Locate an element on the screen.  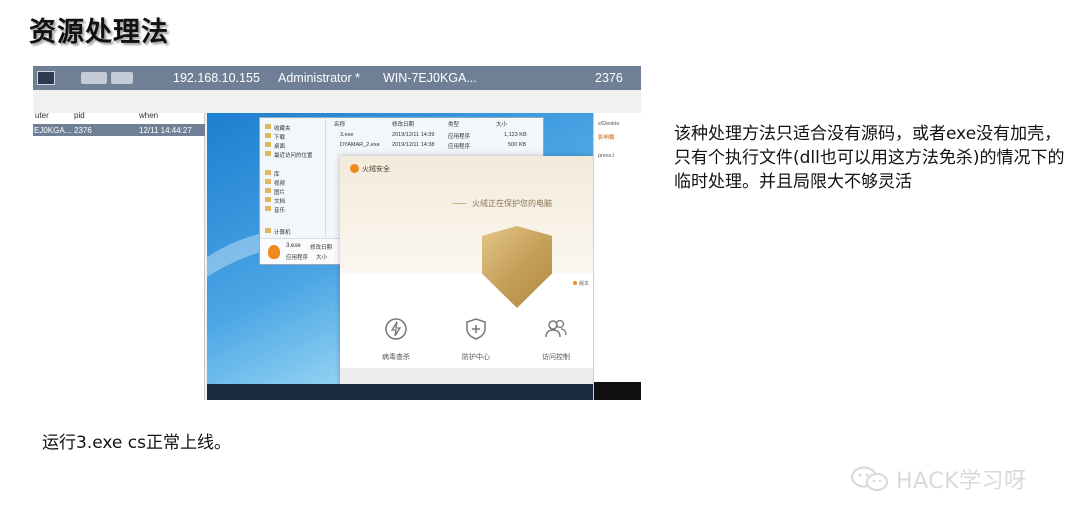
nav-item: 库 is located at coordinates (272, 174).